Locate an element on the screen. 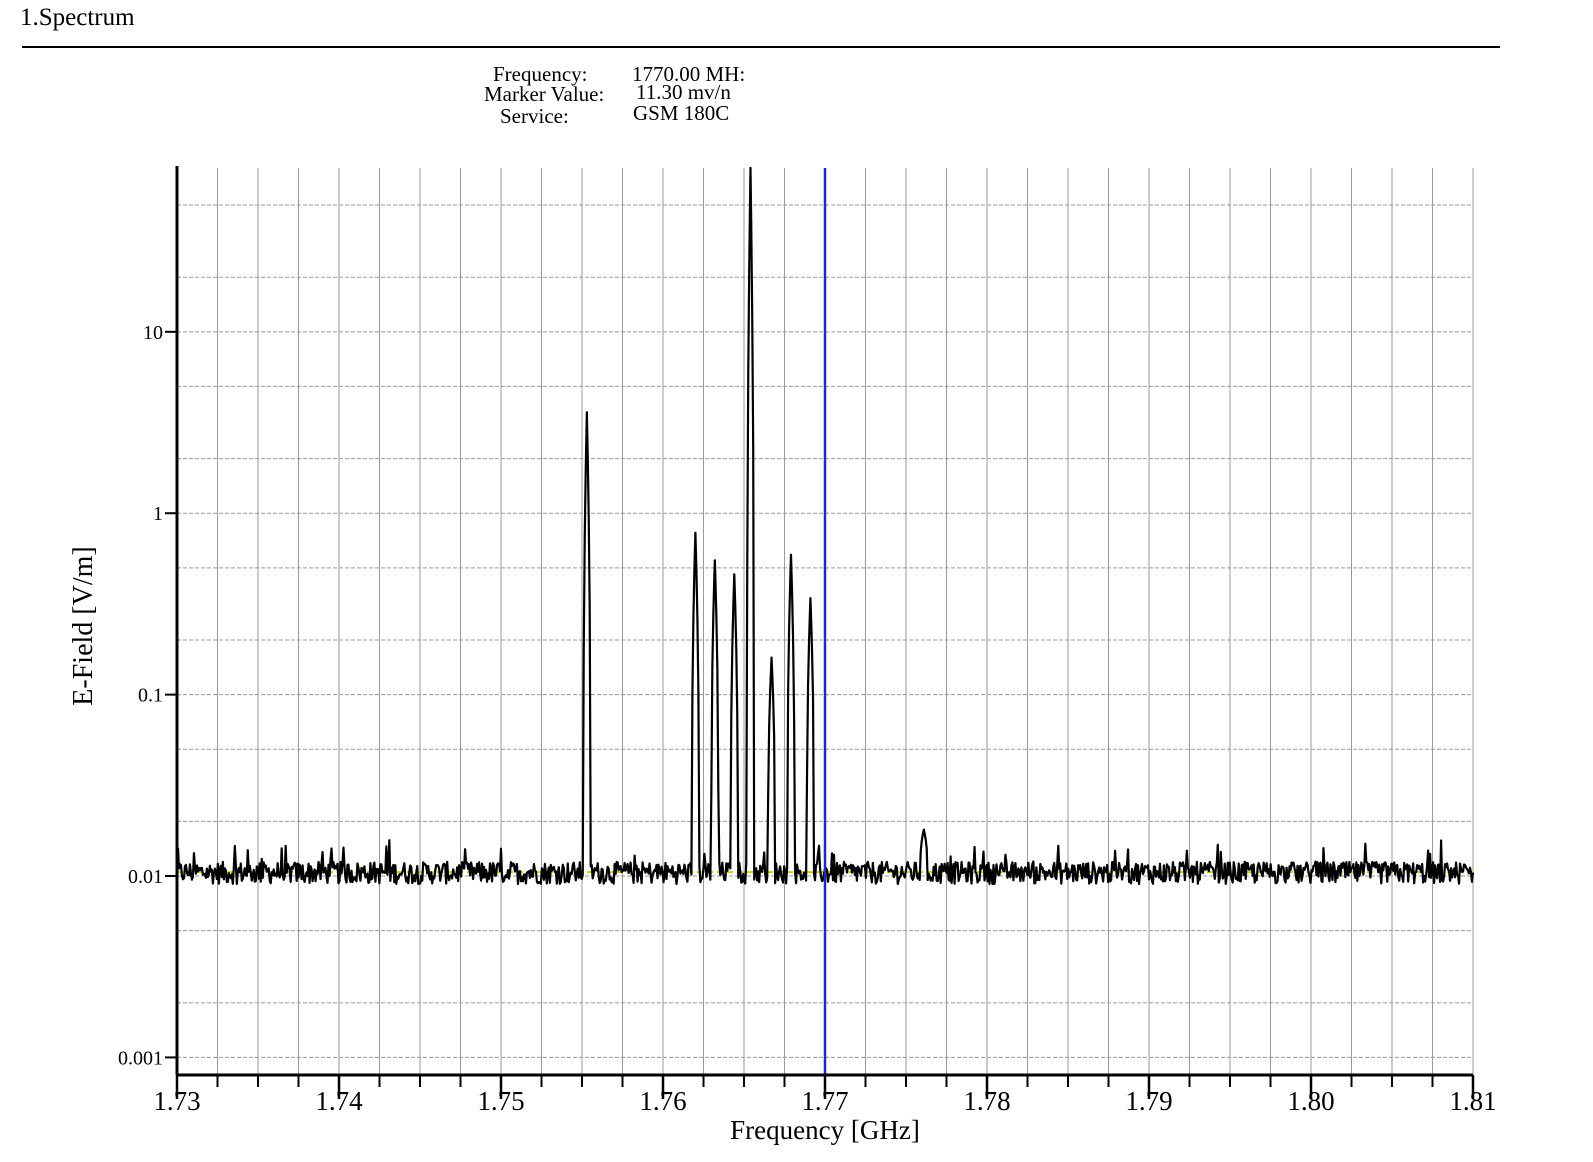 The image size is (1593, 1162). y-tick-label: 10 is located at coordinates (153, 333).